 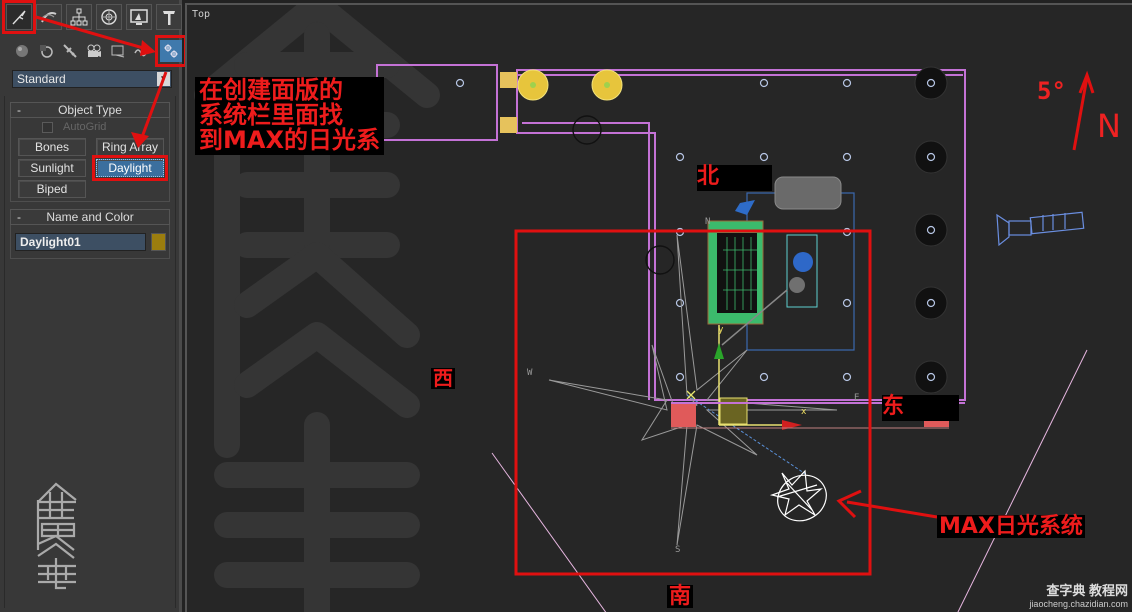 I want to click on camera-object, so click(x=1040, y=229).